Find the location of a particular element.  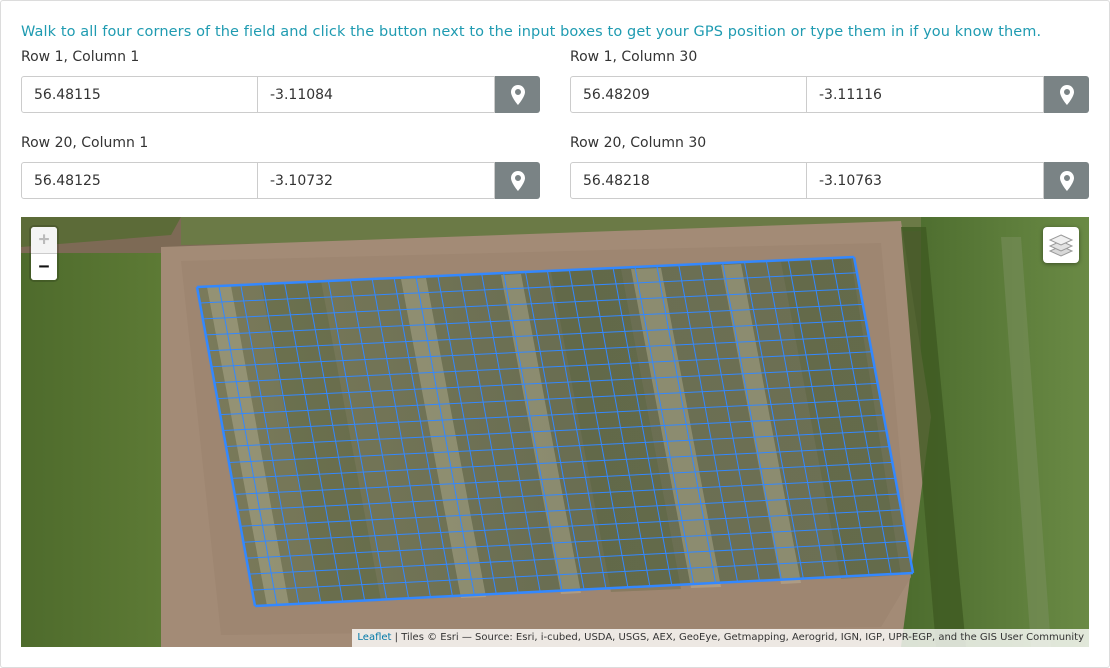

corner-row1-col30: Row 1, Column 30 is located at coordinates (829, 80).